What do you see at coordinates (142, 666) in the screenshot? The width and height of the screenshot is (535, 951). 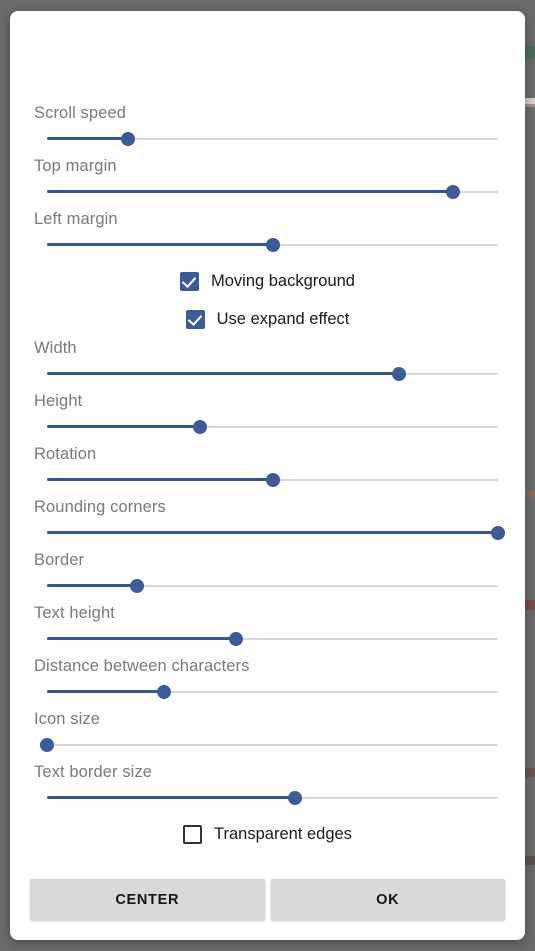 I see `slider-label: Distance between characters` at bounding box center [142, 666].